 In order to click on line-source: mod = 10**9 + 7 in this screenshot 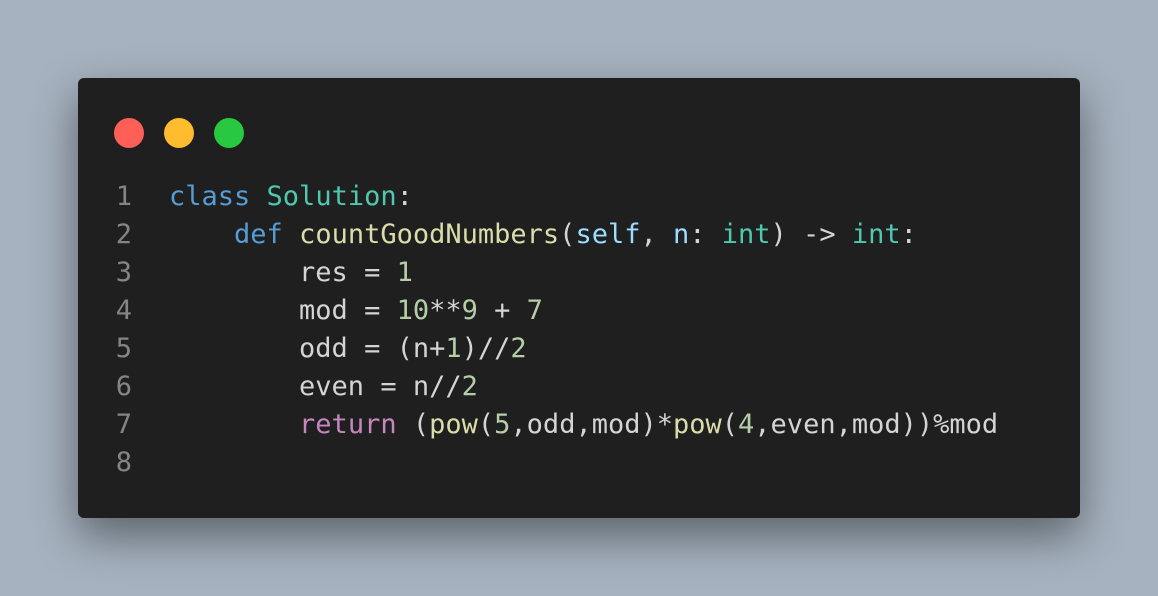, I will do `click(337, 311)`.